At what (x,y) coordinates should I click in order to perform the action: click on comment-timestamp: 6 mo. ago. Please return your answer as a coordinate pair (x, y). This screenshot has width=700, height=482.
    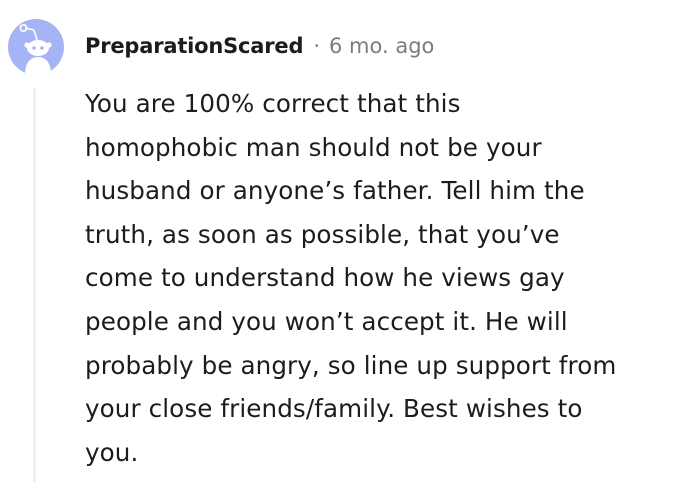
    Looking at the image, I should click on (381, 46).